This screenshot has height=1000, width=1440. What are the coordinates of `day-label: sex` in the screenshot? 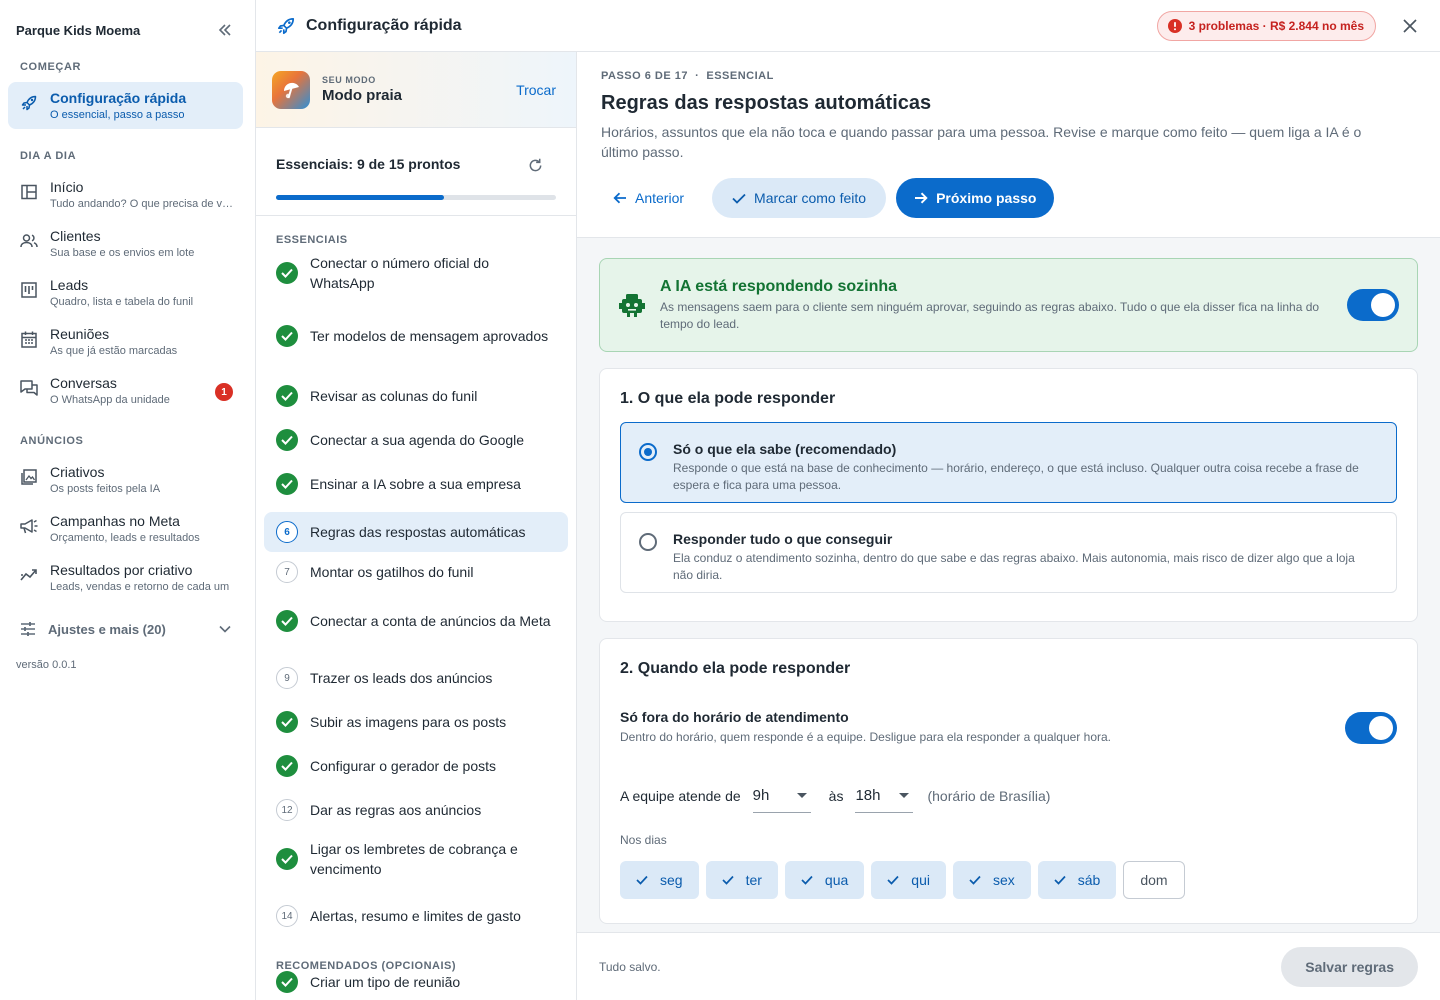 It's located at (1003, 880).